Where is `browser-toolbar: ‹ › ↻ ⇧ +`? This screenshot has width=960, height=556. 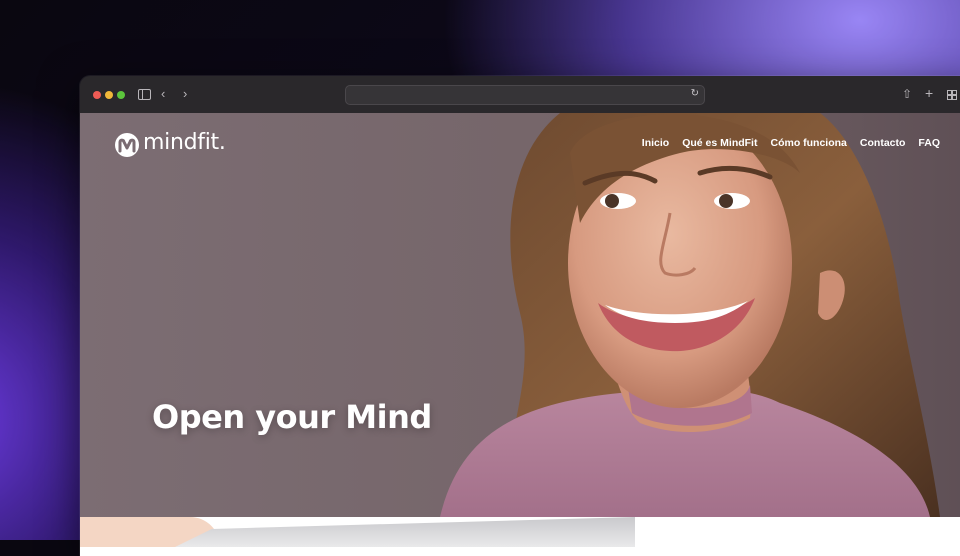 browser-toolbar: ‹ › ↻ ⇧ + is located at coordinates (520, 95).